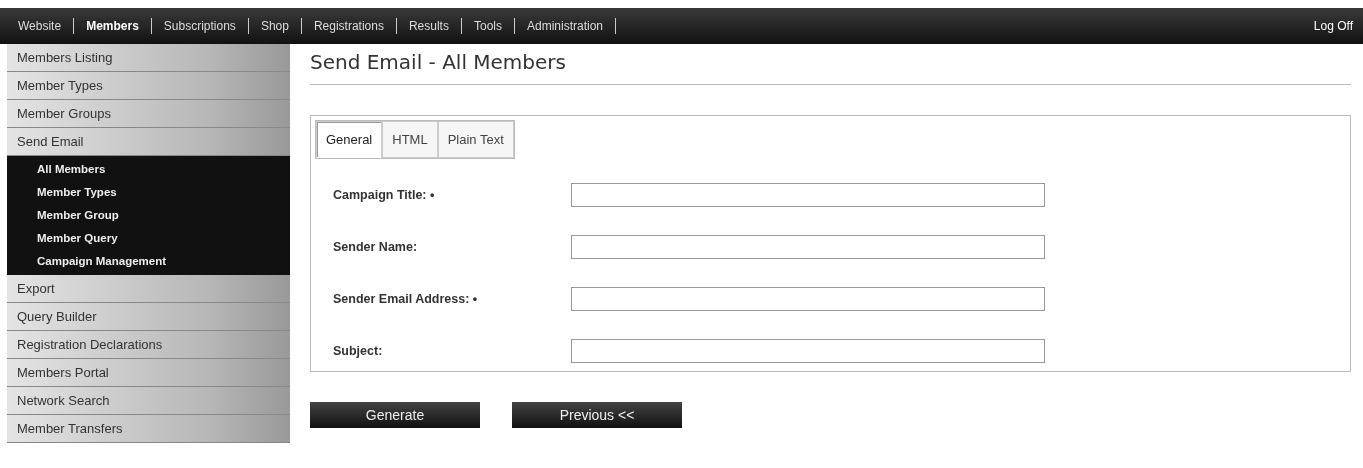 The image size is (1363, 468). Describe the element at coordinates (406, 299) in the screenshot. I see `field-label: Sender Email Address: •` at that location.